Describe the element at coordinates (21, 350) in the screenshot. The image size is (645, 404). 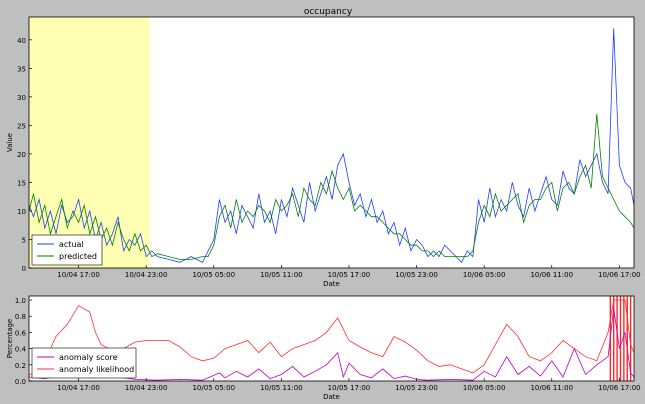
I see `y-tick-label: 0.4` at that location.